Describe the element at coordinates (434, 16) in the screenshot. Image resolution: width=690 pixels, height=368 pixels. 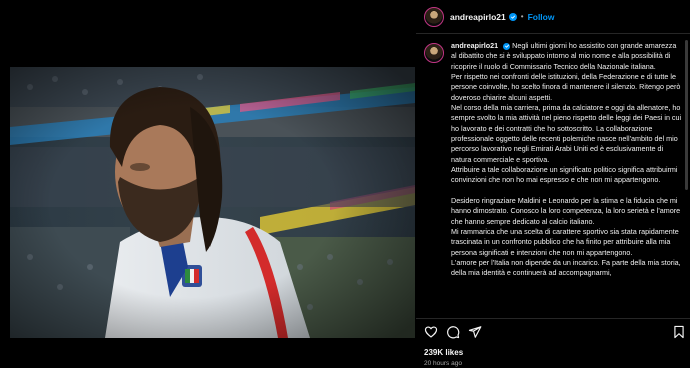
I see `avatar` at that location.